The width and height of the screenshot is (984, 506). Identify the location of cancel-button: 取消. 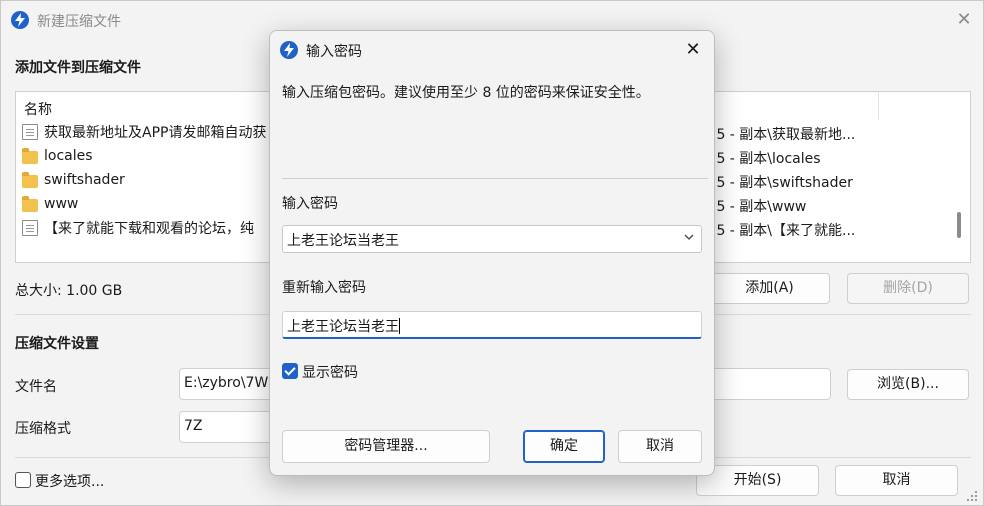
(896, 480).